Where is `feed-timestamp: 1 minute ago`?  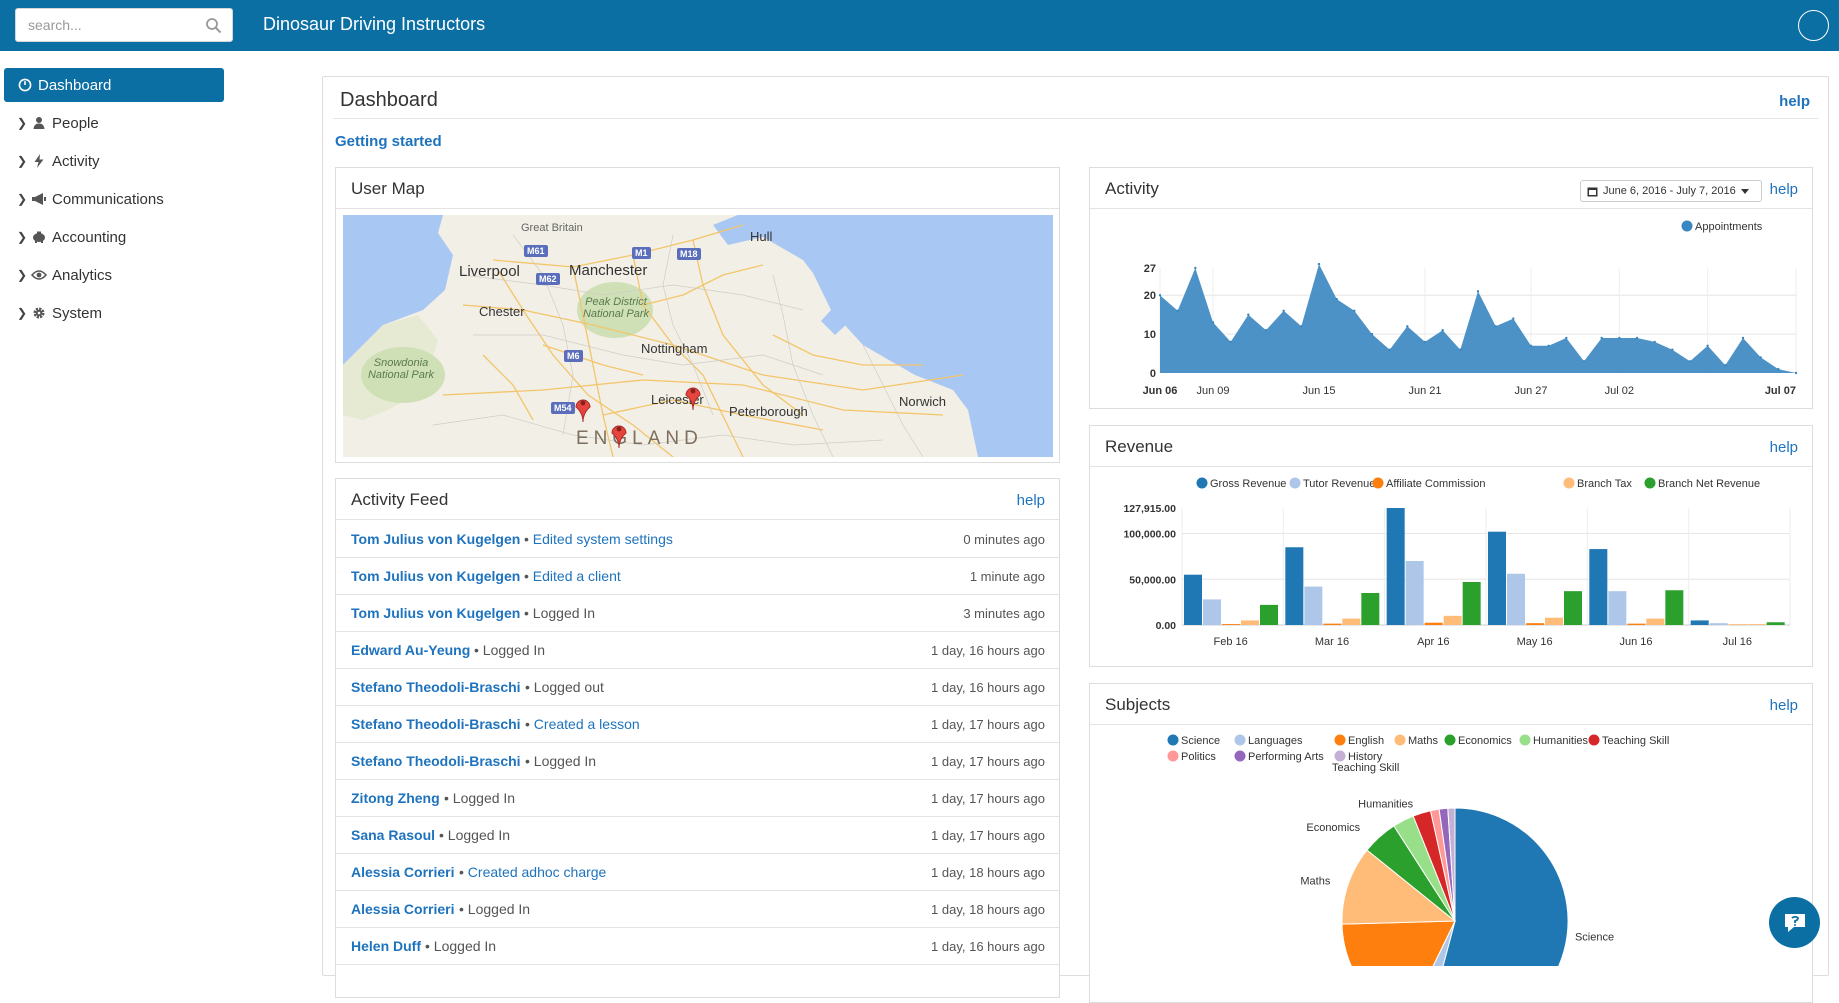 feed-timestamp: 1 minute ago is located at coordinates (1007, 576).